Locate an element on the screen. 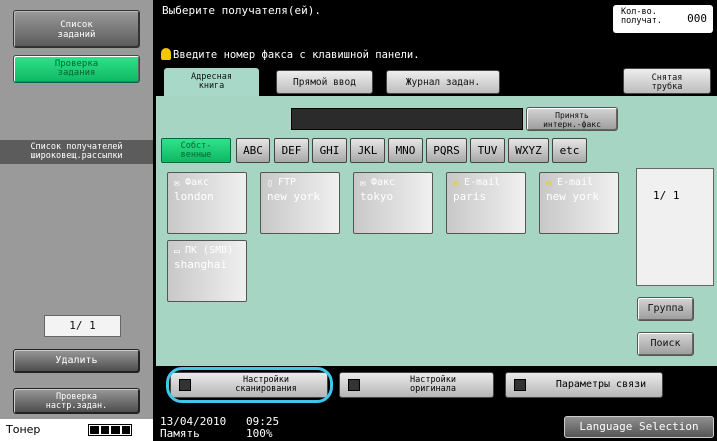 This screenshot has height=441, width=717. language-selection-button: Language Selection is located at coordinates (639, 427).